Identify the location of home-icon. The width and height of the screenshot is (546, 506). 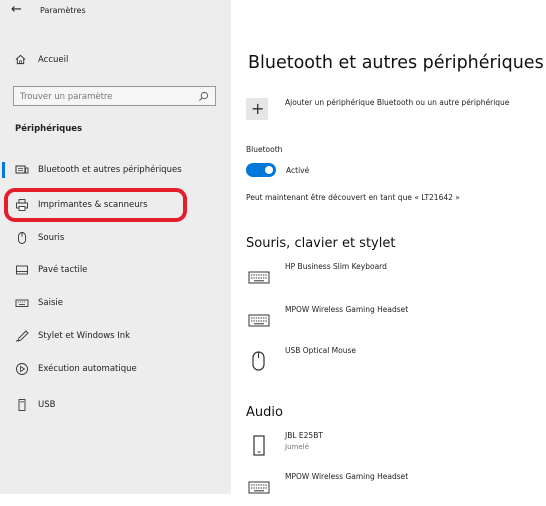
(20, 59).